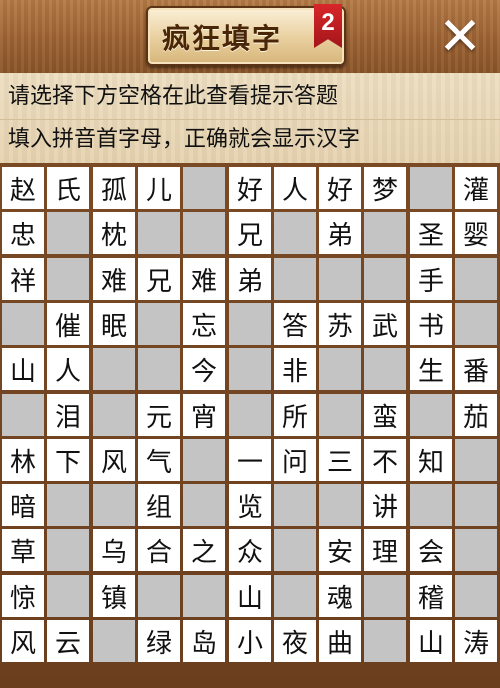  I want to click on grid-cell-filled: 忠, so click(23, 233).